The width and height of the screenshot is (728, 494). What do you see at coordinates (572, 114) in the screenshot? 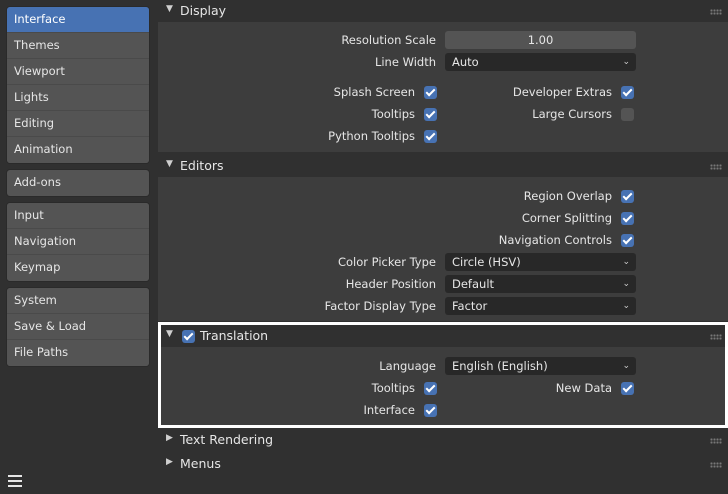
I see `large-cursors-label: Large Cursors` at bounding box center [572, 114].